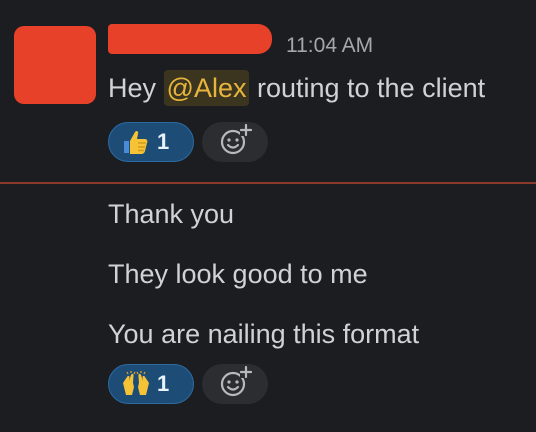 The image size is (536, 432). What do you see at coordinates (171, 214) in the screenshot?
I see `message-text: Thank you` at bounding box center [171, 214].